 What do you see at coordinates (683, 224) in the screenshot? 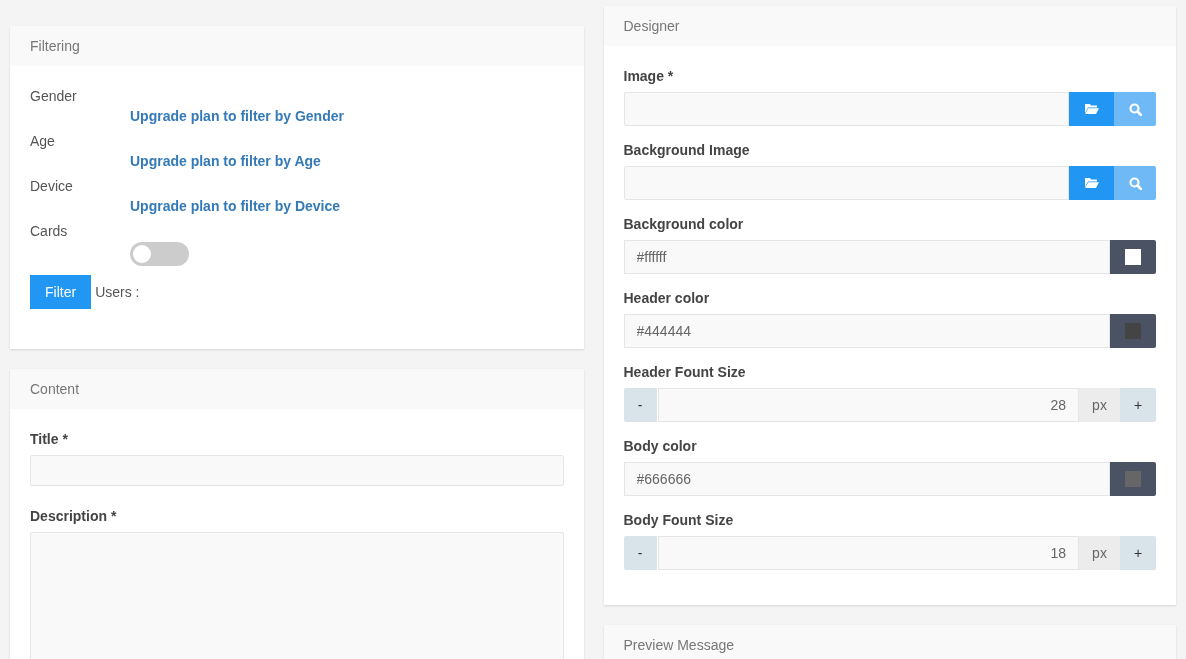
I see `field-label: Background color` at bounding box center [683, 224].